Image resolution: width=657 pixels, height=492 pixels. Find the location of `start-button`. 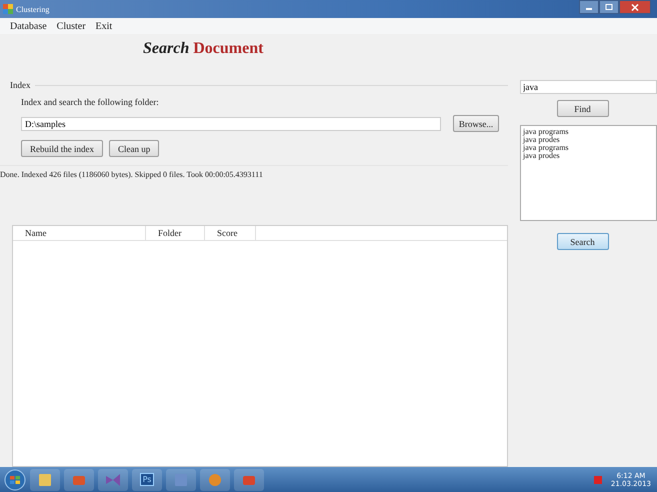

start-button is located at coordinates (15, 479).